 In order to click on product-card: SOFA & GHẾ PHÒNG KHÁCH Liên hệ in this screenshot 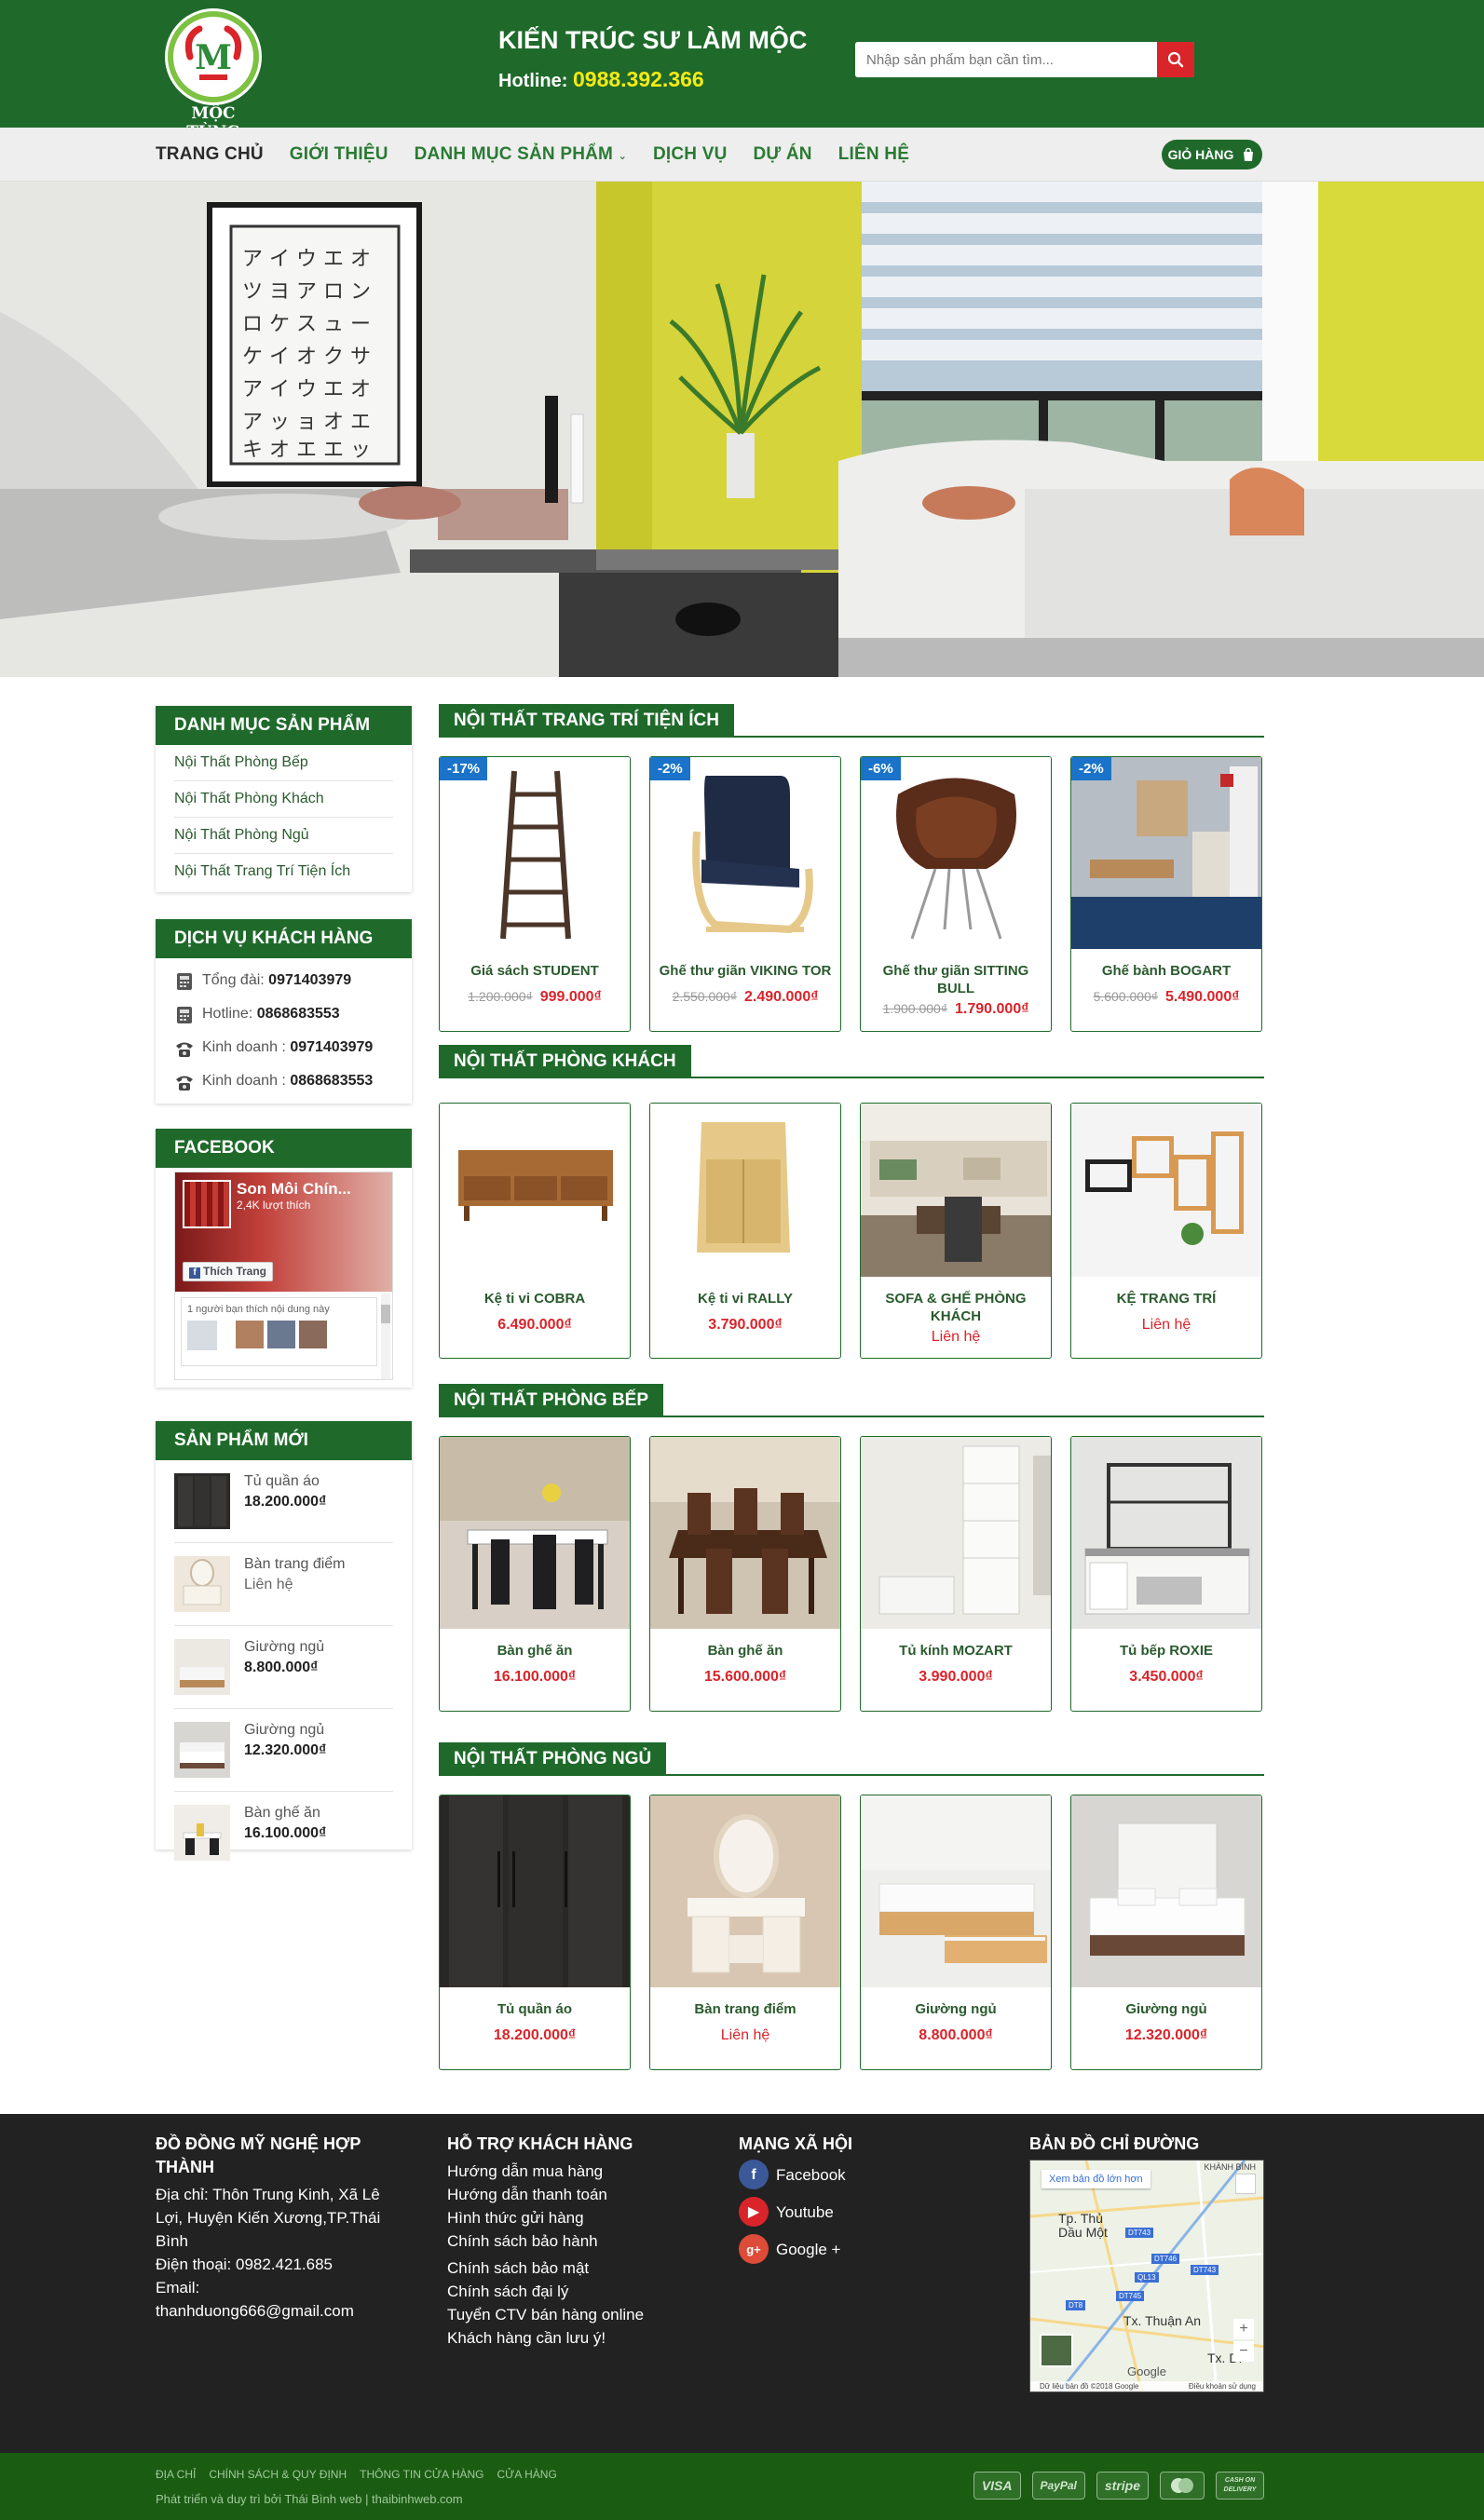, I will do `click(956, 1231)`.